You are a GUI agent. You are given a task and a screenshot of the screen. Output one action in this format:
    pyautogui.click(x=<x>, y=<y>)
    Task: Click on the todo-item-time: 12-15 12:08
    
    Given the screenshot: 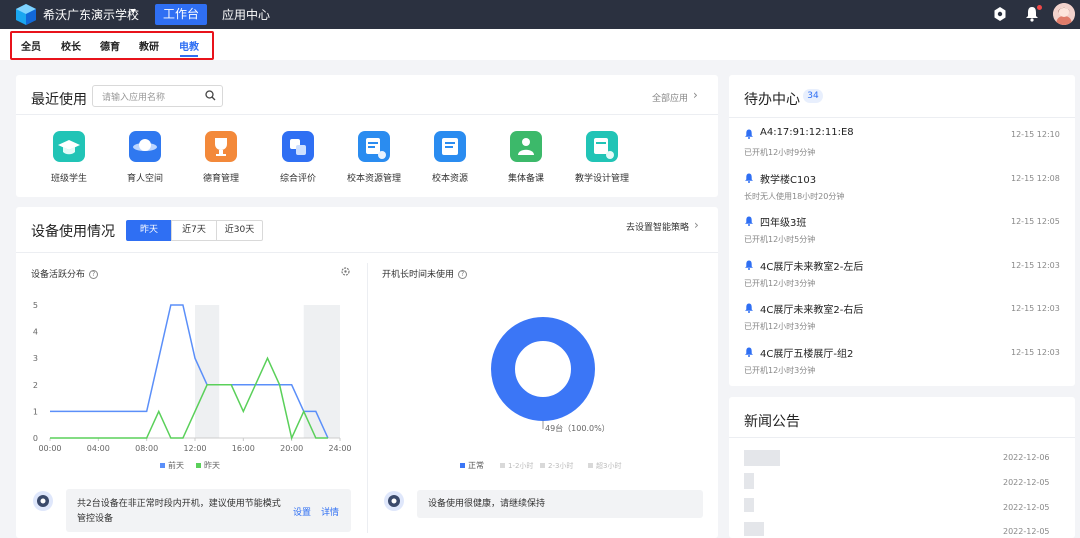 What is the action you would take?
    pyautogui.click(x=1035, y=178)
    